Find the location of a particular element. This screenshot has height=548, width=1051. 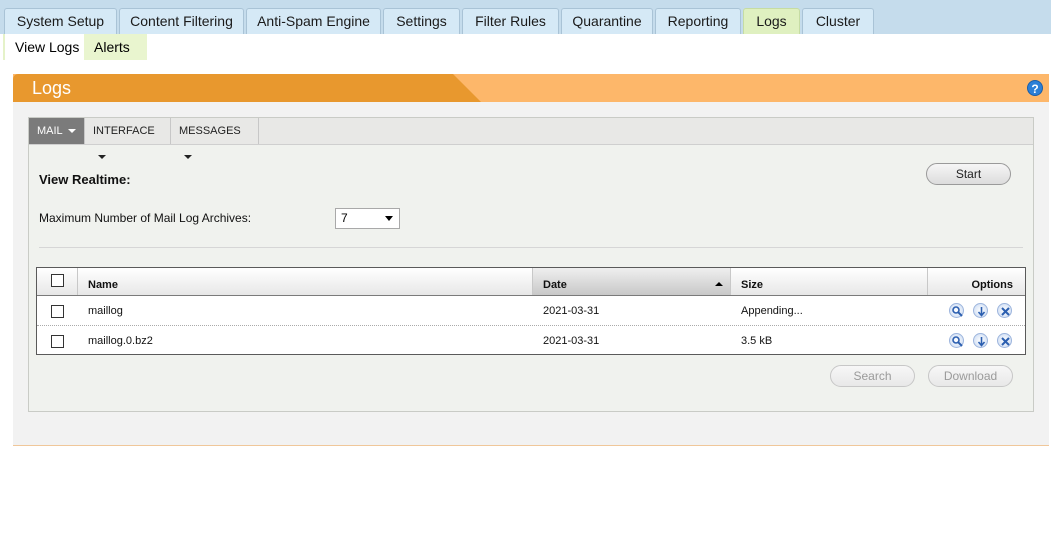

cell-name: maillog is located at coordinates (105, 311).